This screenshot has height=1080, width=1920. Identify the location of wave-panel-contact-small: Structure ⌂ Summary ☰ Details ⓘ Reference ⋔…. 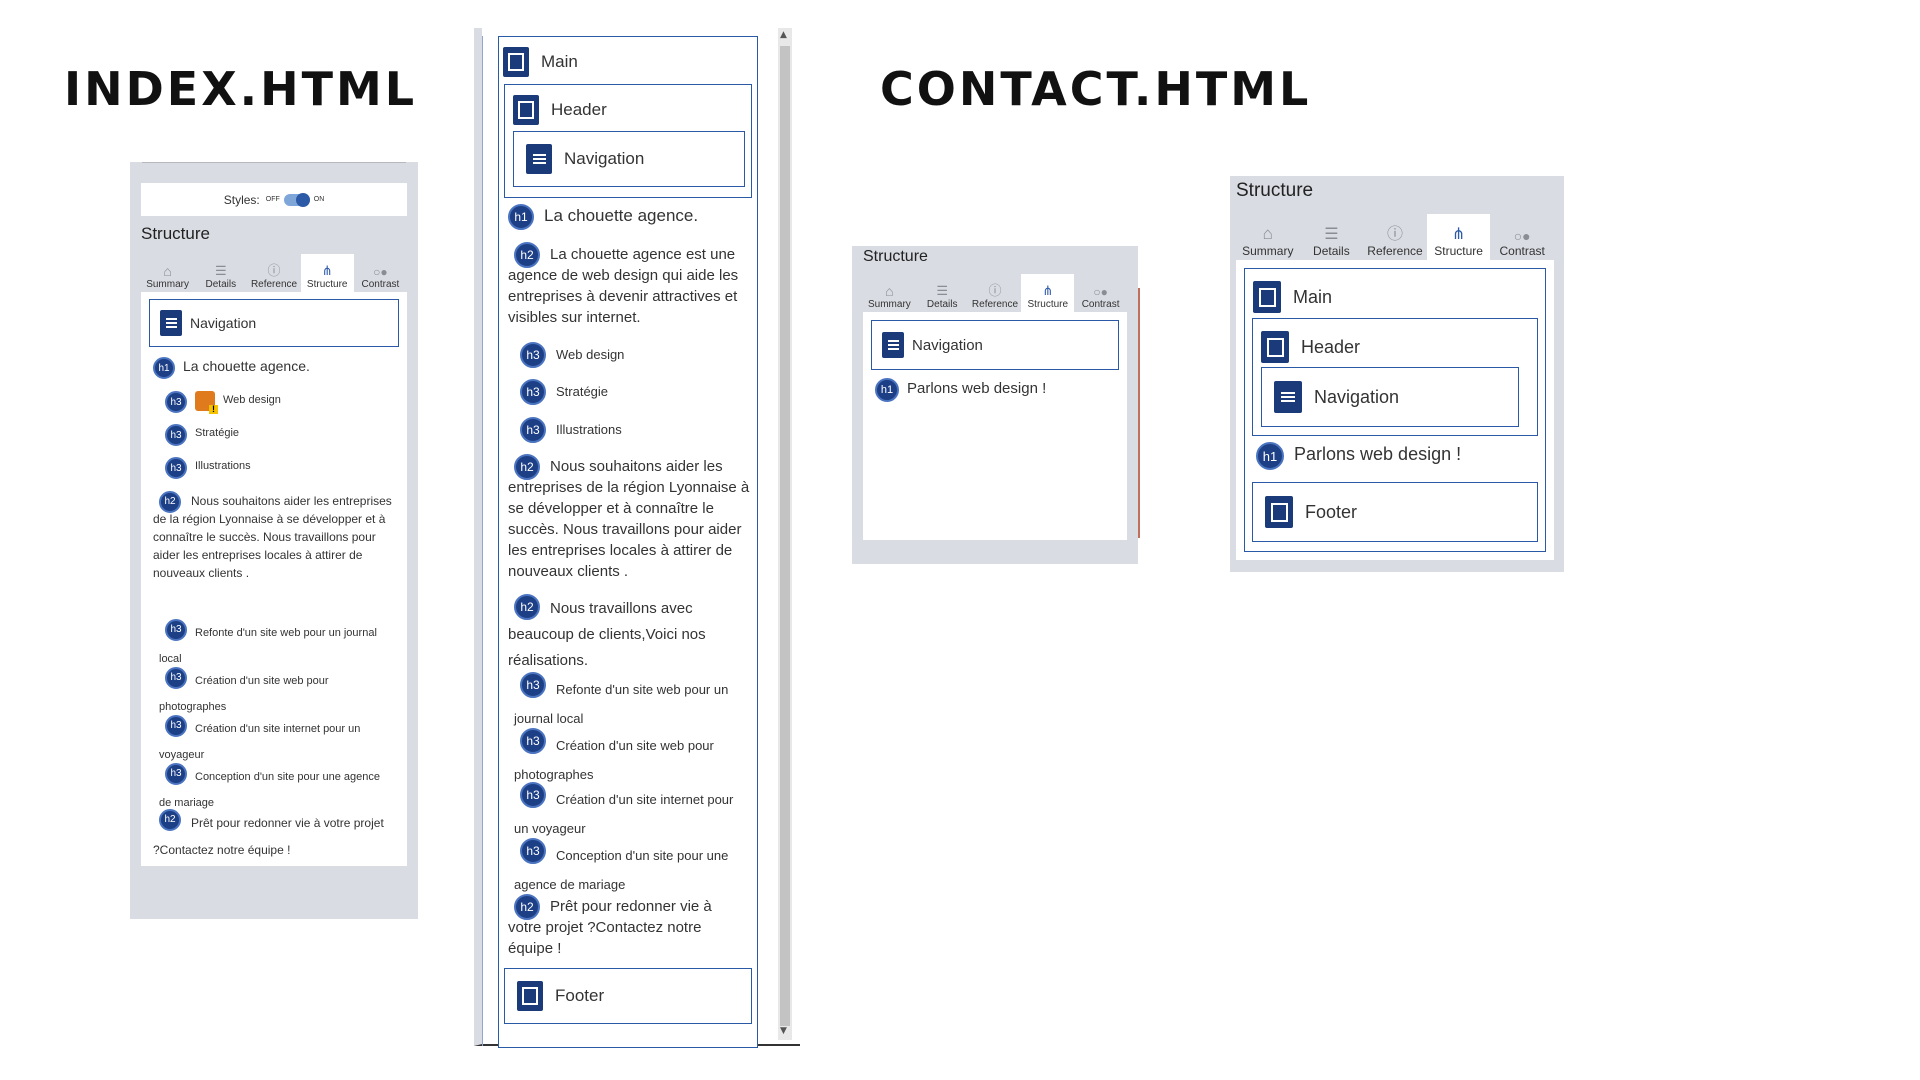
(996, 405).